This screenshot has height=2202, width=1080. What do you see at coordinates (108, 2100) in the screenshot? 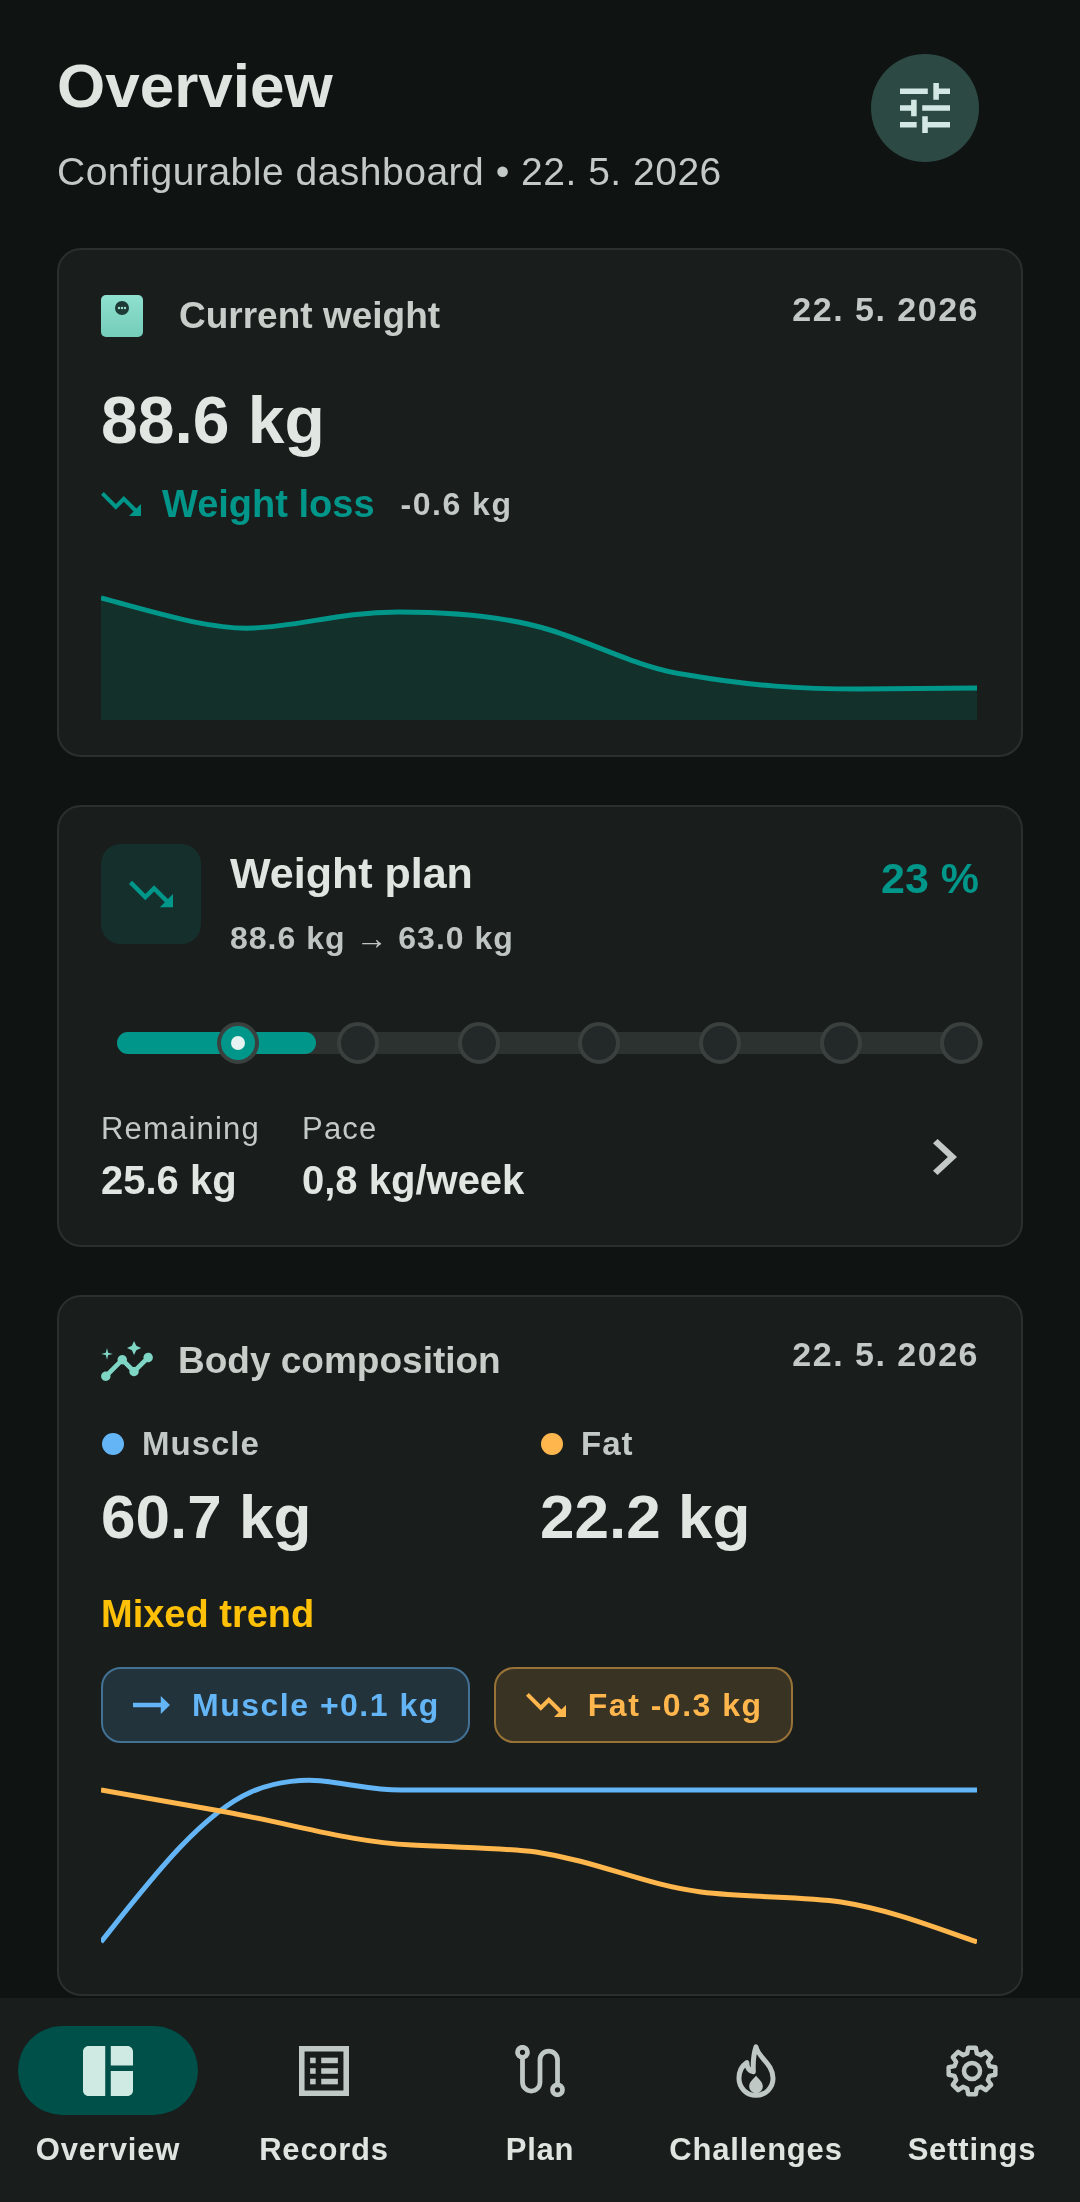
I see `nav-item: Overview` at bounding box center [108, 2100].